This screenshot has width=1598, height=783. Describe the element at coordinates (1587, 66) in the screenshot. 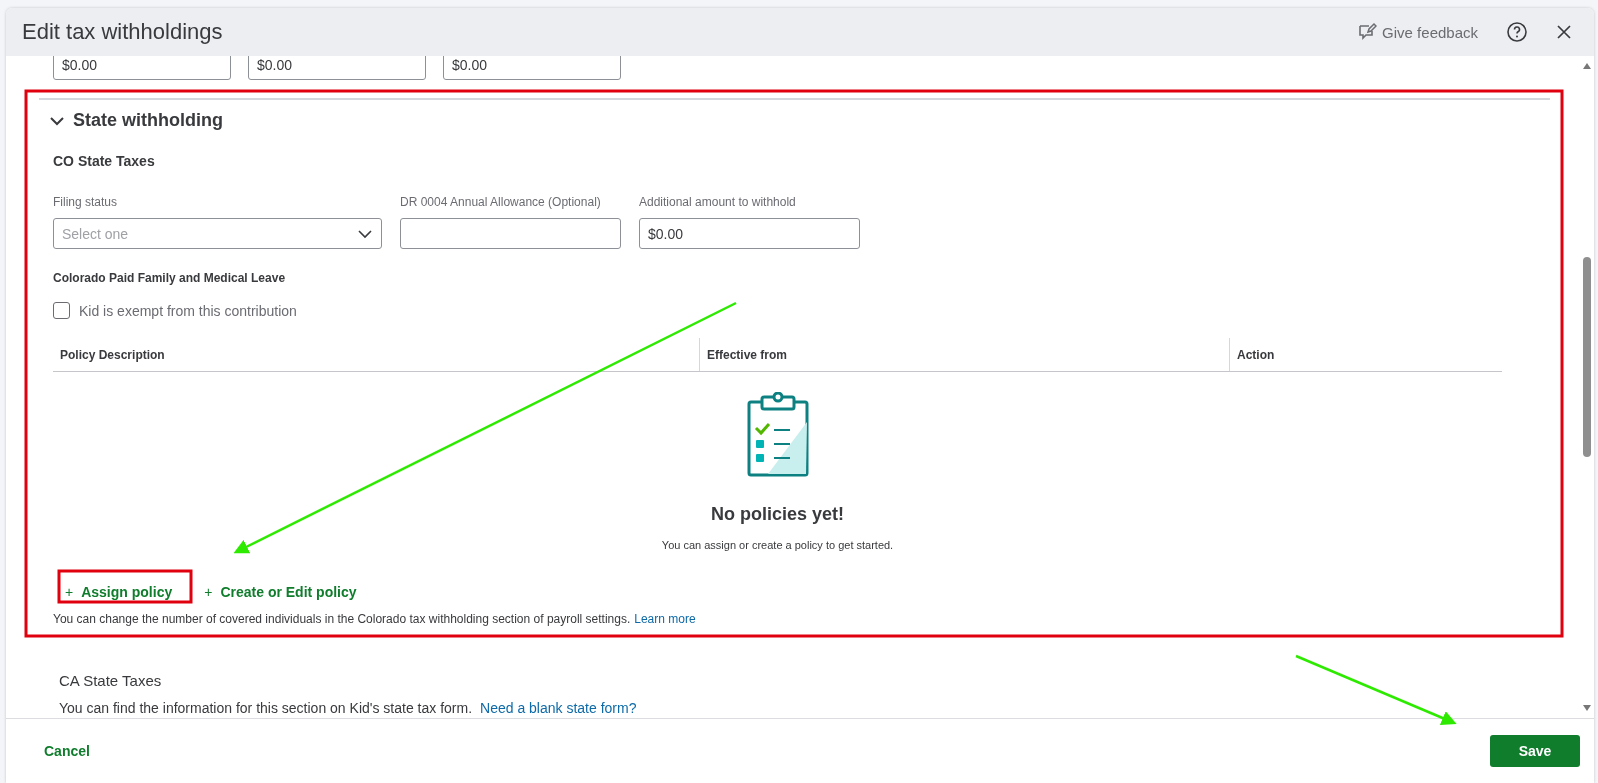

I see `scroll-up-icon` at that location.